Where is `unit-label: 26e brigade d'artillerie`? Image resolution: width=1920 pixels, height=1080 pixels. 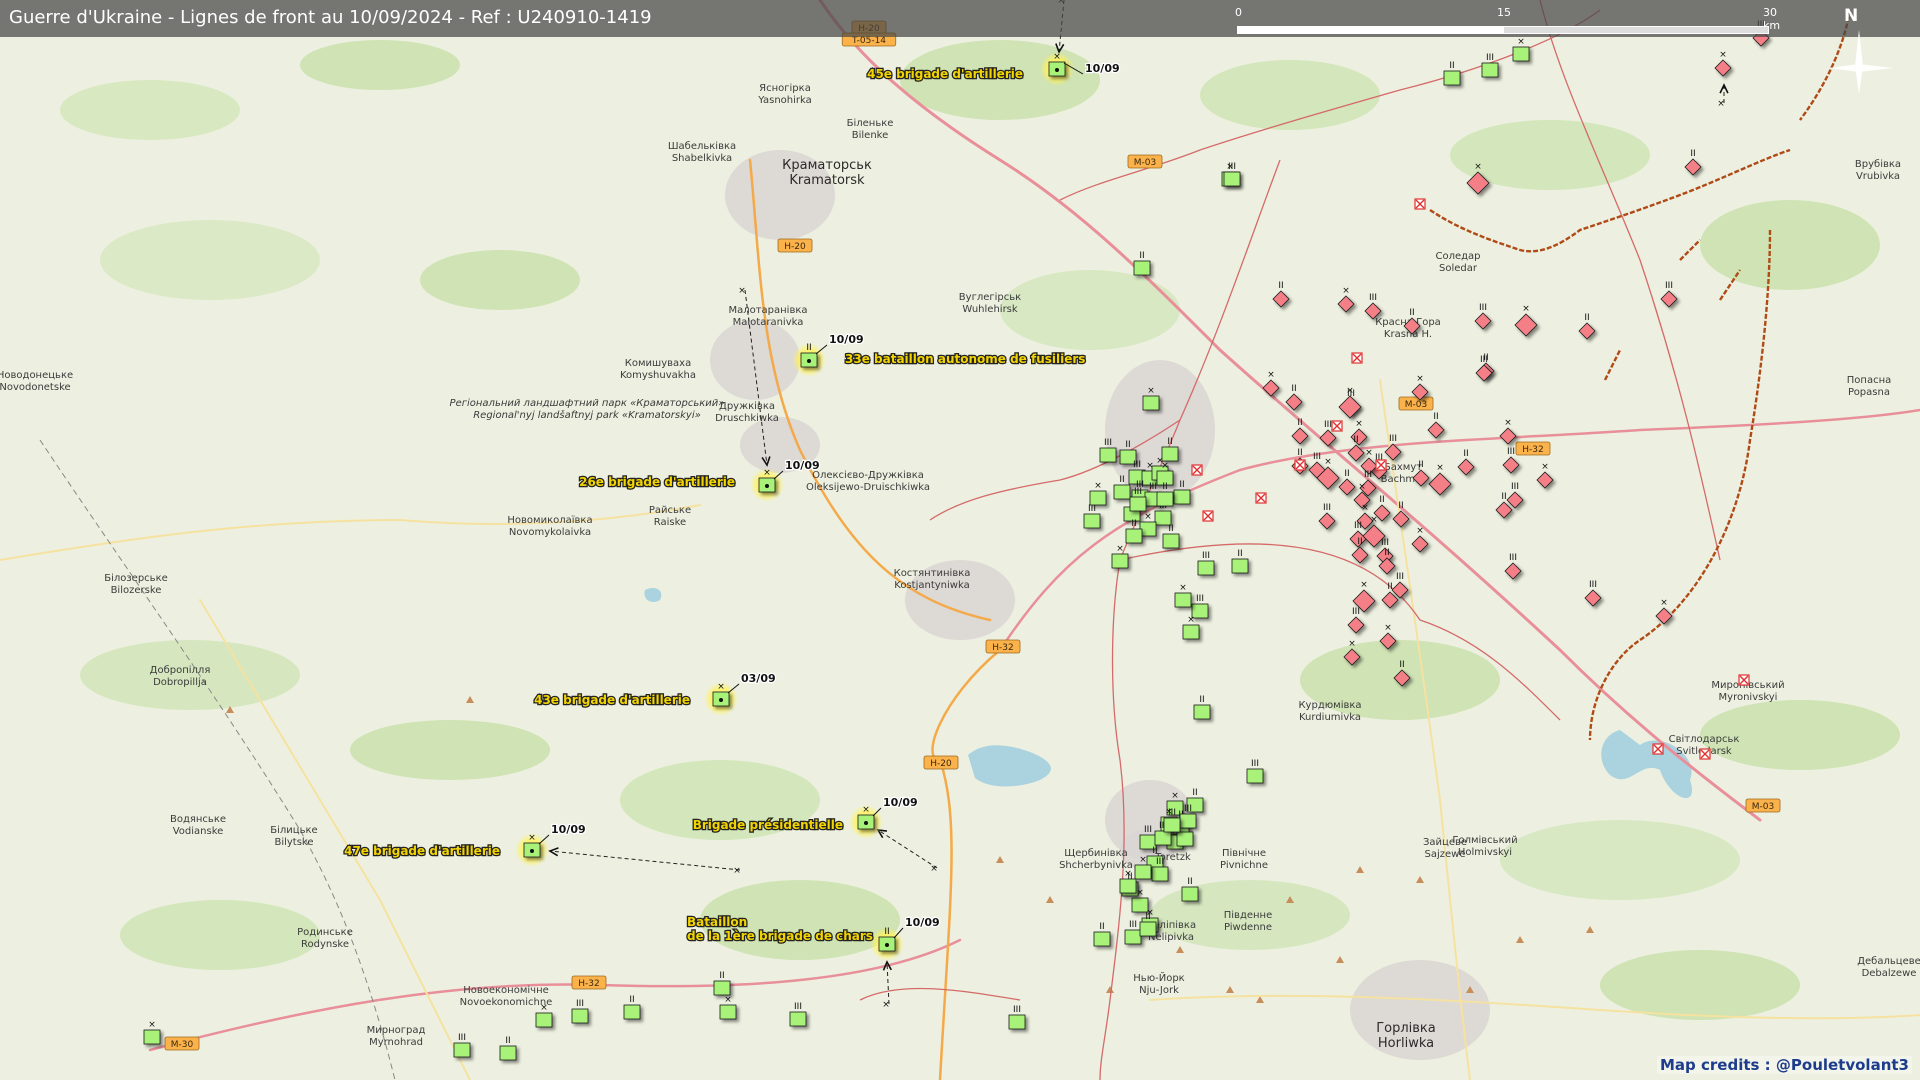 unit-label: 26e brigade d'artillerie is located at coordinates (657, 482).